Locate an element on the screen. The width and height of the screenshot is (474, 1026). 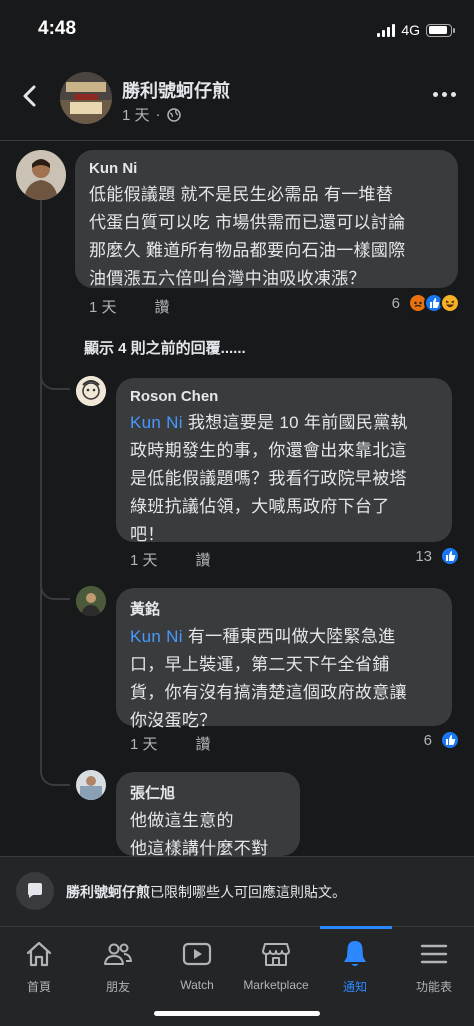
home-icon is located at coordinates (39, 954).